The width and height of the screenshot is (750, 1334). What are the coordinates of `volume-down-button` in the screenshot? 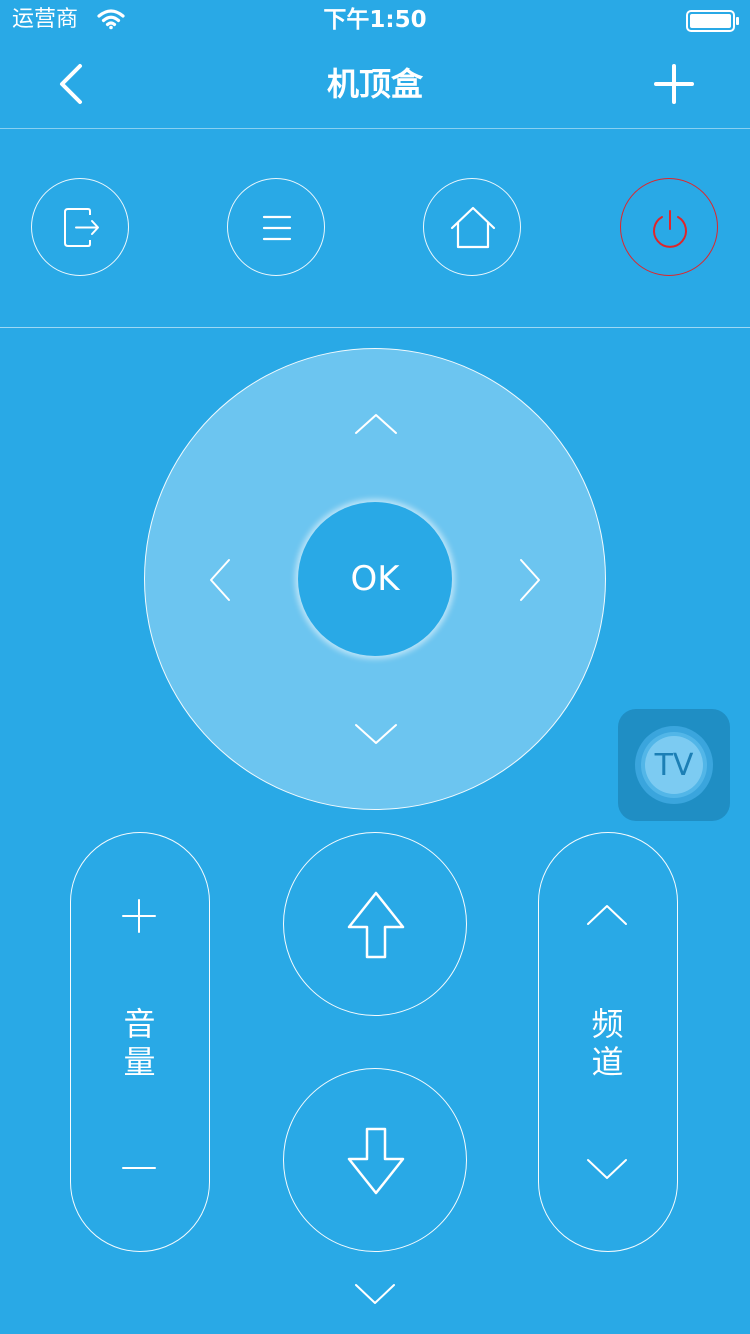 It's located at (139, 1168).